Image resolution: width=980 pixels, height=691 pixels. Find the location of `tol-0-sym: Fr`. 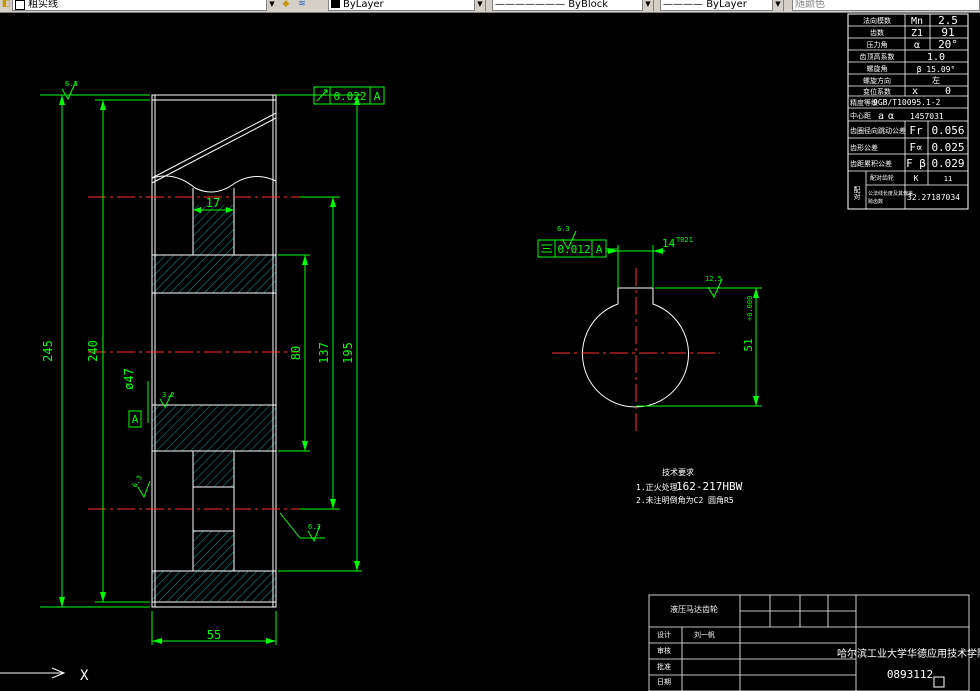

tol-0-sym: Fr is located at coordinates (916, 130).